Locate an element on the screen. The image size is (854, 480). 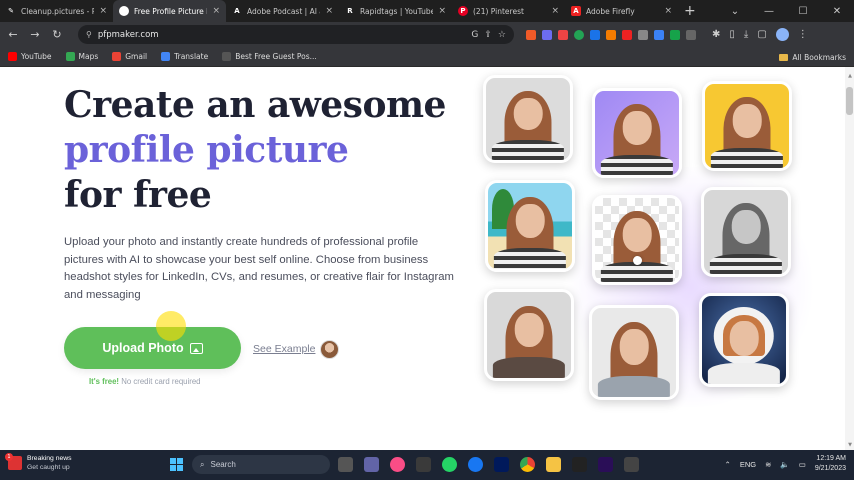
audition-icon is located at coordinates (501, 464).